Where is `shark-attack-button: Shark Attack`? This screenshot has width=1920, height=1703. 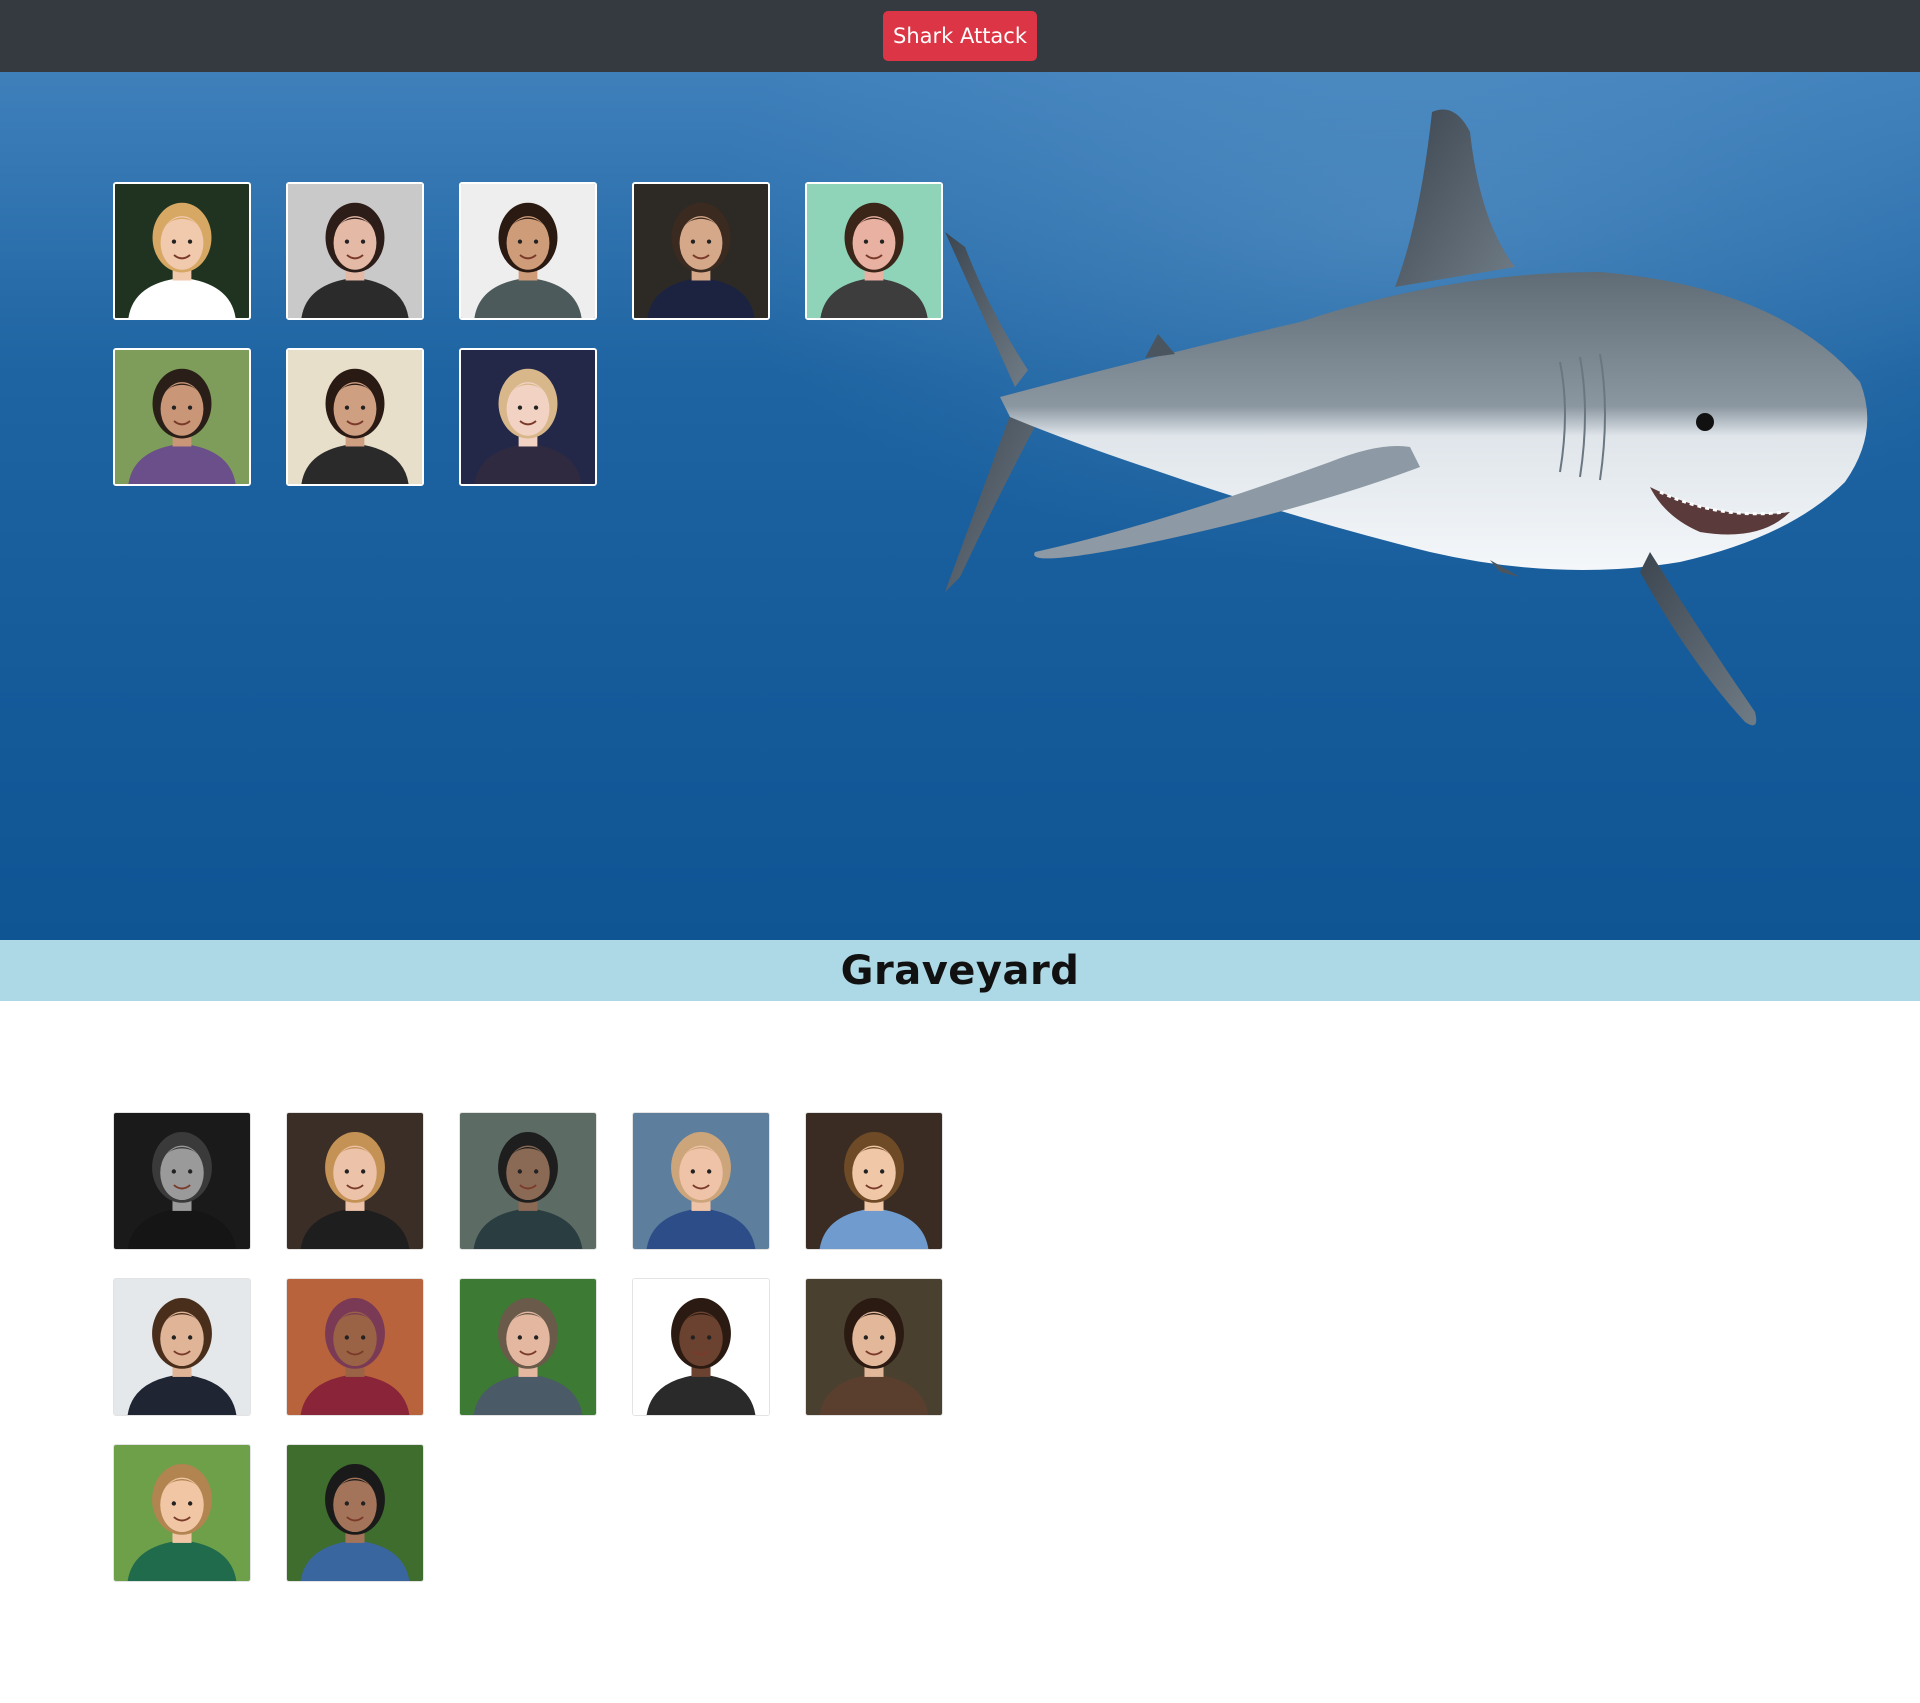
shark-attack-button: Shark Attack is located at coordinates (960, 36).